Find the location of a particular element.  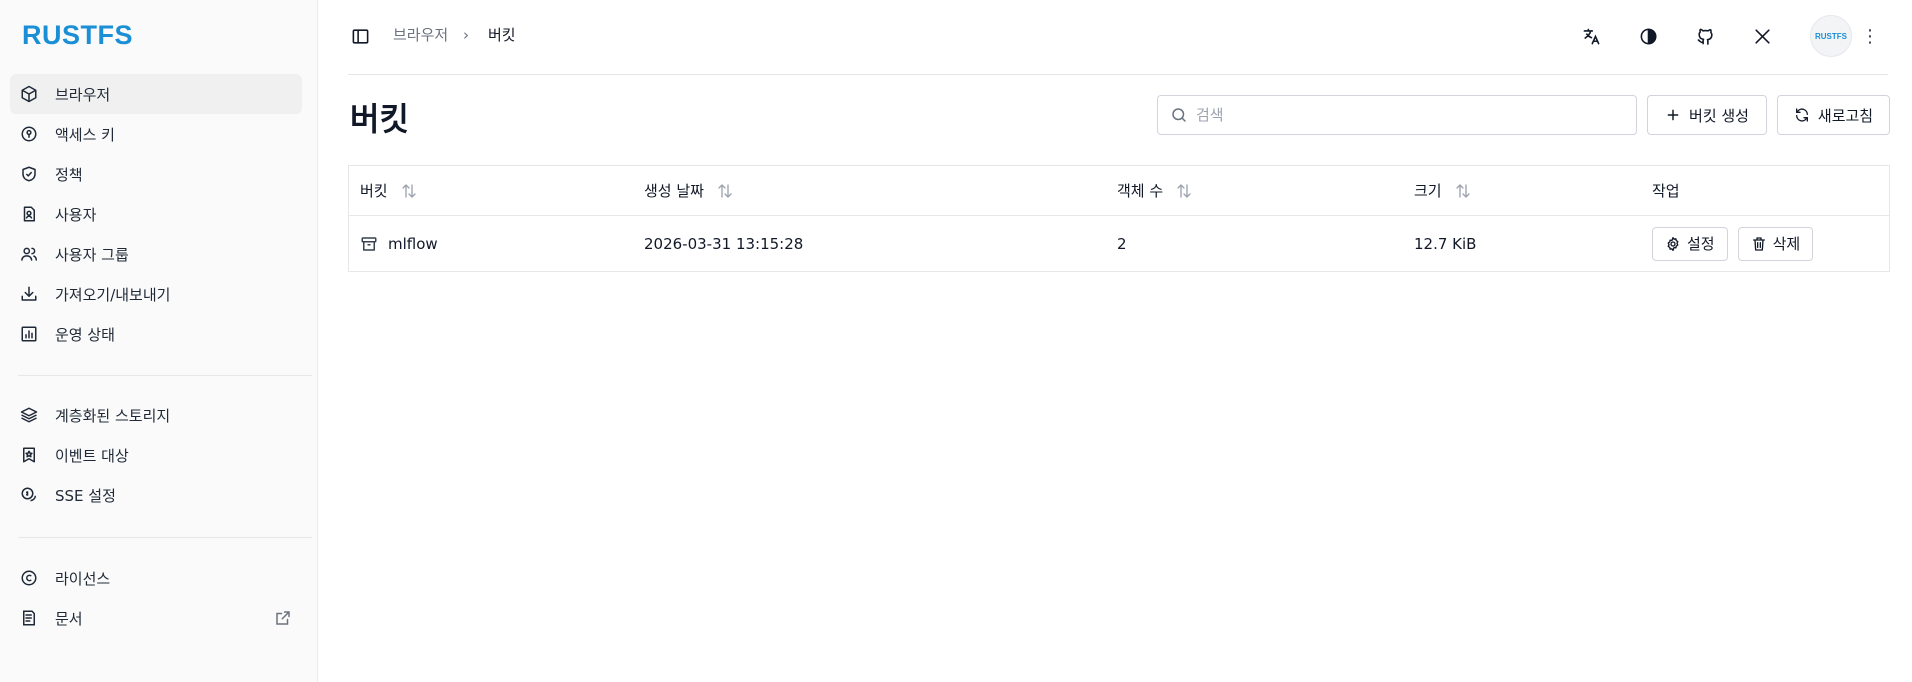

settings-label: 설정 is located at coordinates (1701, 244).